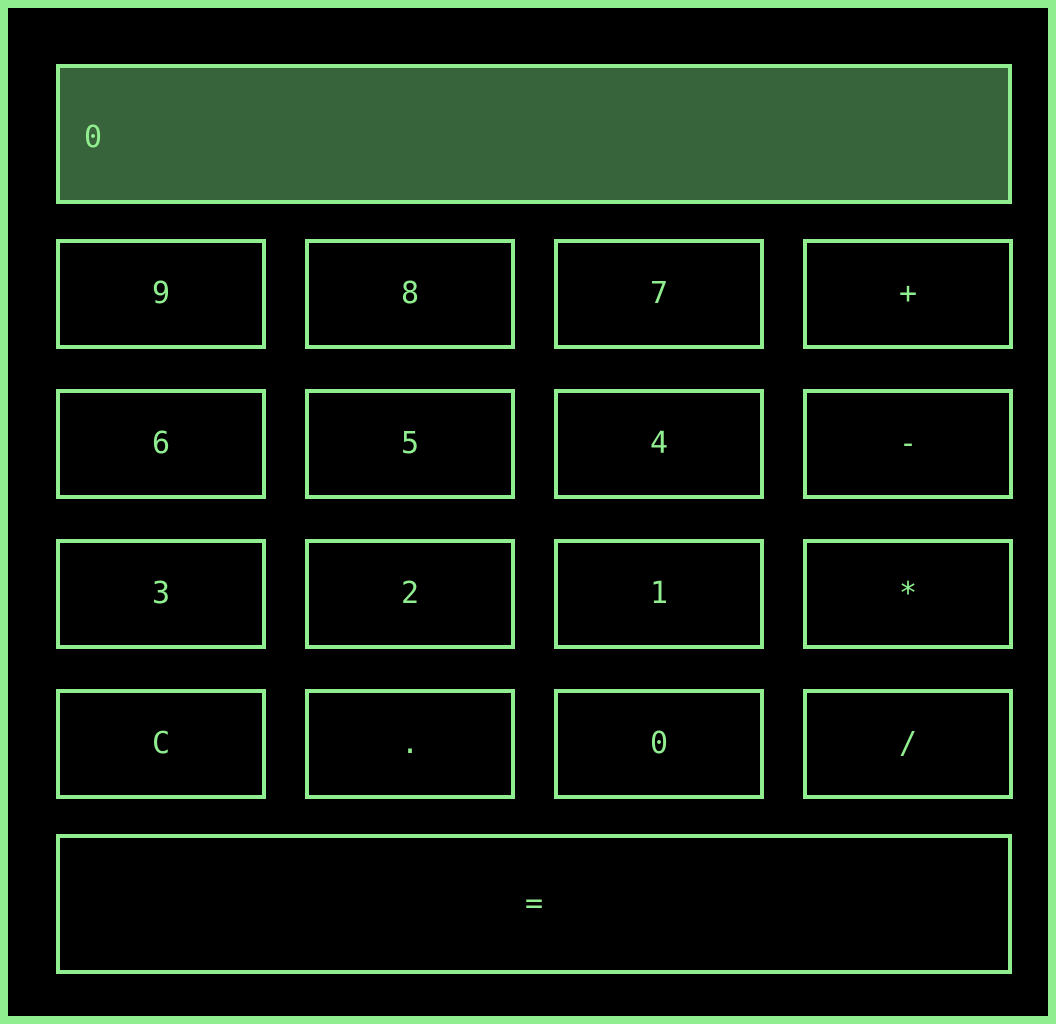 Image resolution: width=1056 pixels, height=1024 pixels. I want to click on key-3: 3, so click(161, 594).